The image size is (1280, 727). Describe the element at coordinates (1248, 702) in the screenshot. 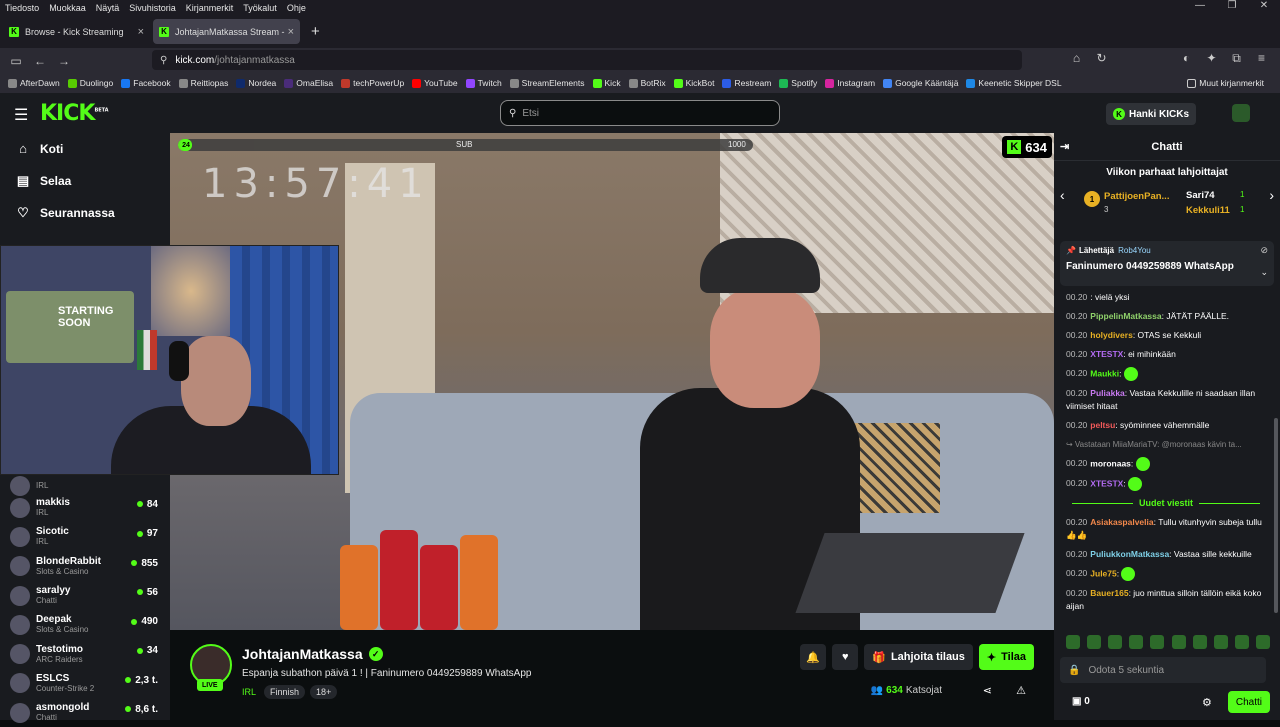

I see `send-chat-button: Chatti` at that location.